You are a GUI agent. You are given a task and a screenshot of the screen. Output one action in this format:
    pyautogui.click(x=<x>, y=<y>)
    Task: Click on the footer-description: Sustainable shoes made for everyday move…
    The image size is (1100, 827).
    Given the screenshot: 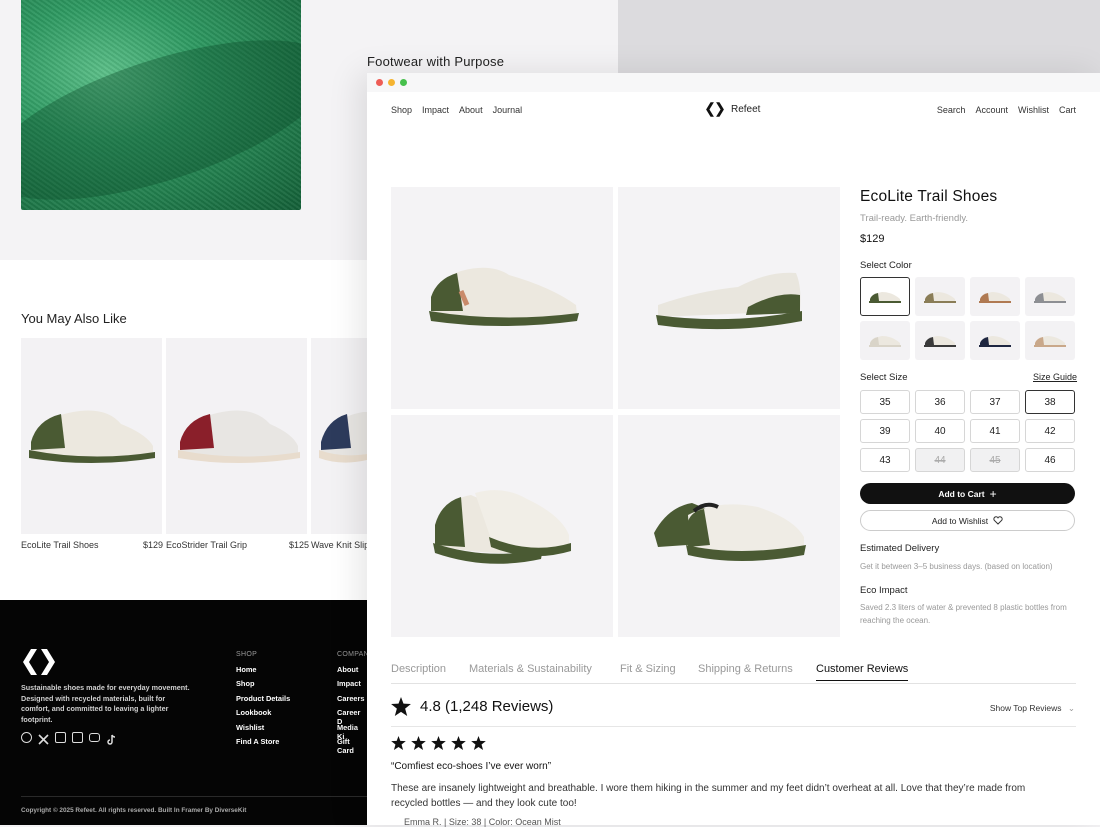 What is the action you would take?
    pyautogui.click(x=105, y=703)
    